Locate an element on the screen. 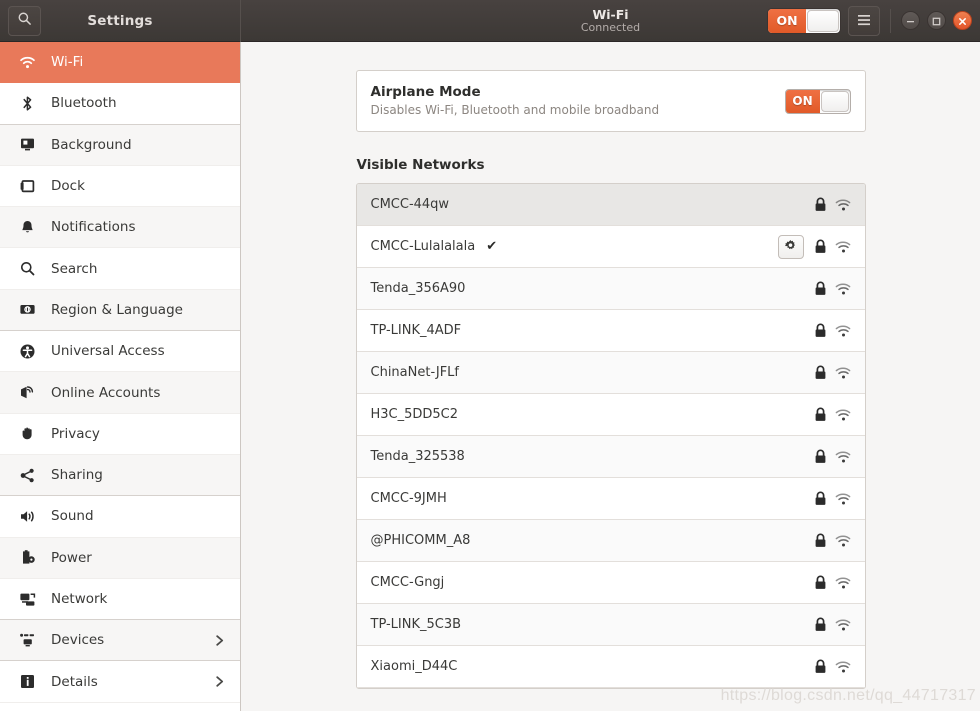  wifi-toggle: ON is located at coordinates (804, 20).